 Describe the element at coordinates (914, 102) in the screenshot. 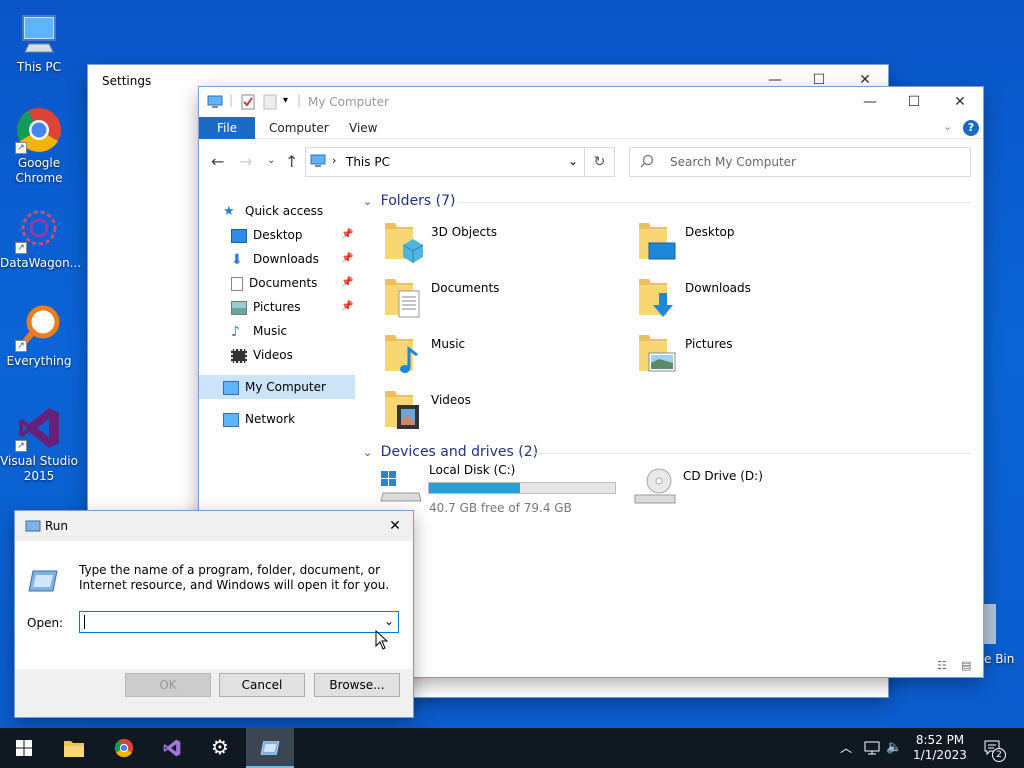

I see `maximize-button: ☐` at that location.